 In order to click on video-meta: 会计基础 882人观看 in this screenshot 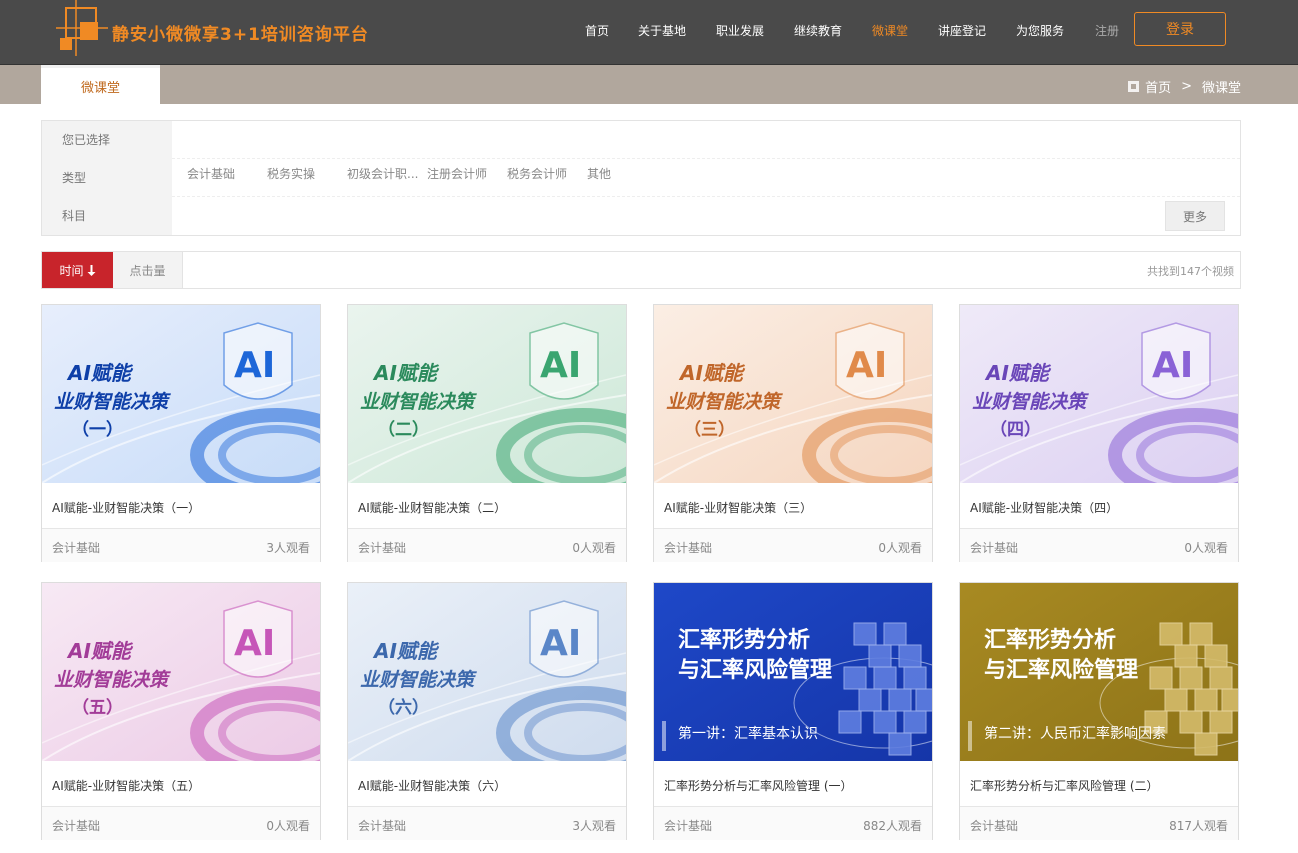, I will do `click(793, 823)`.